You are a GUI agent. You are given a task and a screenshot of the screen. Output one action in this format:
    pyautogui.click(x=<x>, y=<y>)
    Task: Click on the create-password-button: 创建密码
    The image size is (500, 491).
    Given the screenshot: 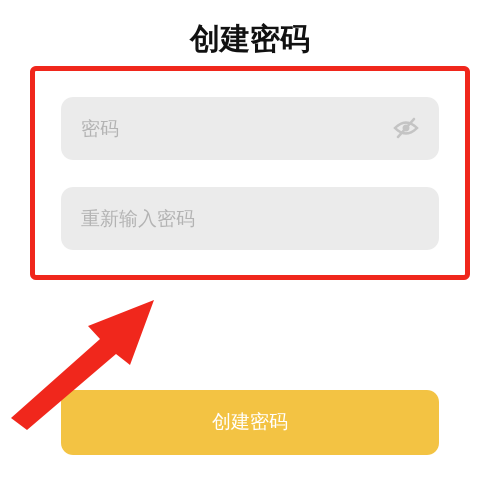 What is the action you would take?
    pyautogui.click(x=250, y=422)
    